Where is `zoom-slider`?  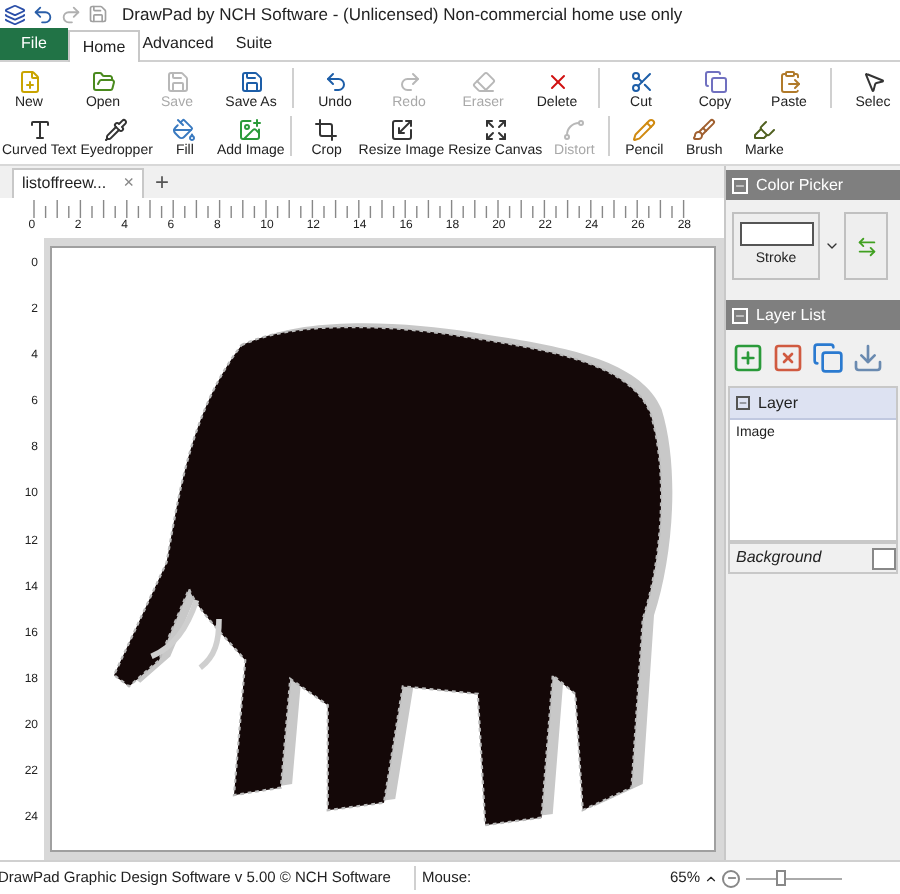 zoom-slider is located at coordinates (794, 878).